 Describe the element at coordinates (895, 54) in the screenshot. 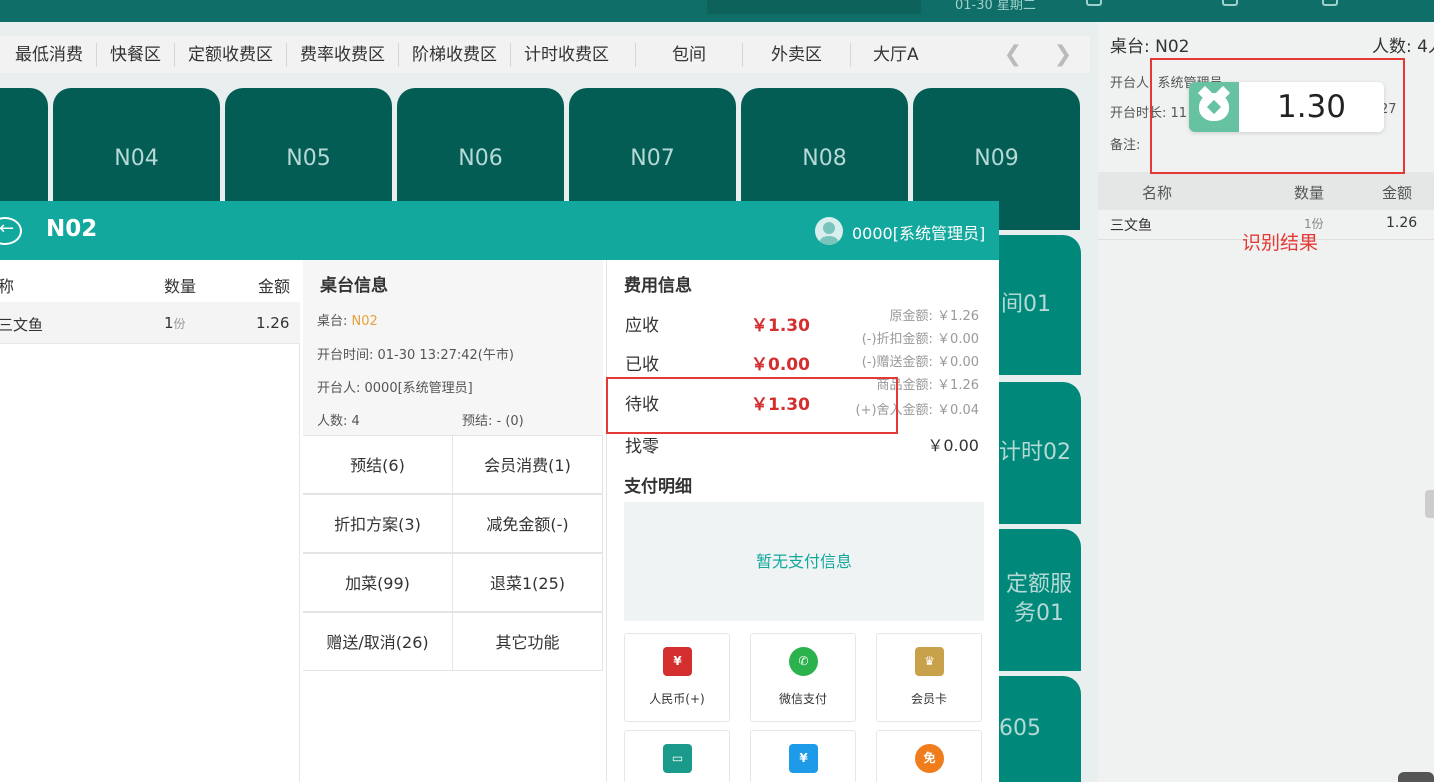

I see `tab-category-8: 大厅A` at that location.